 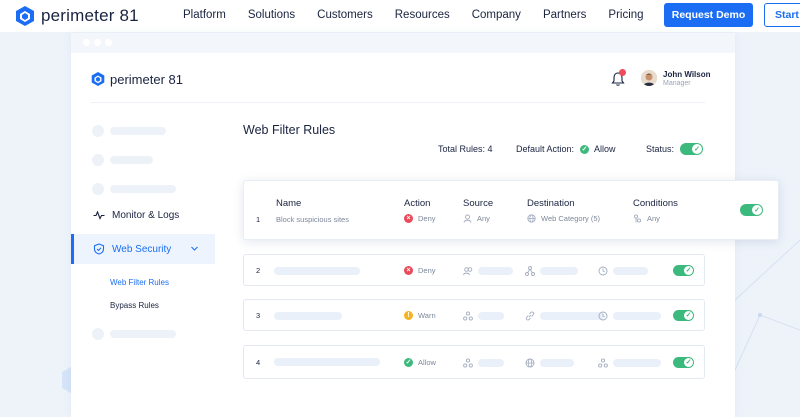 What do you see at coordinates (289, 130) in the screenshot?
I see `page-title: Web Filter Rules` at bounding box center [289, 130].